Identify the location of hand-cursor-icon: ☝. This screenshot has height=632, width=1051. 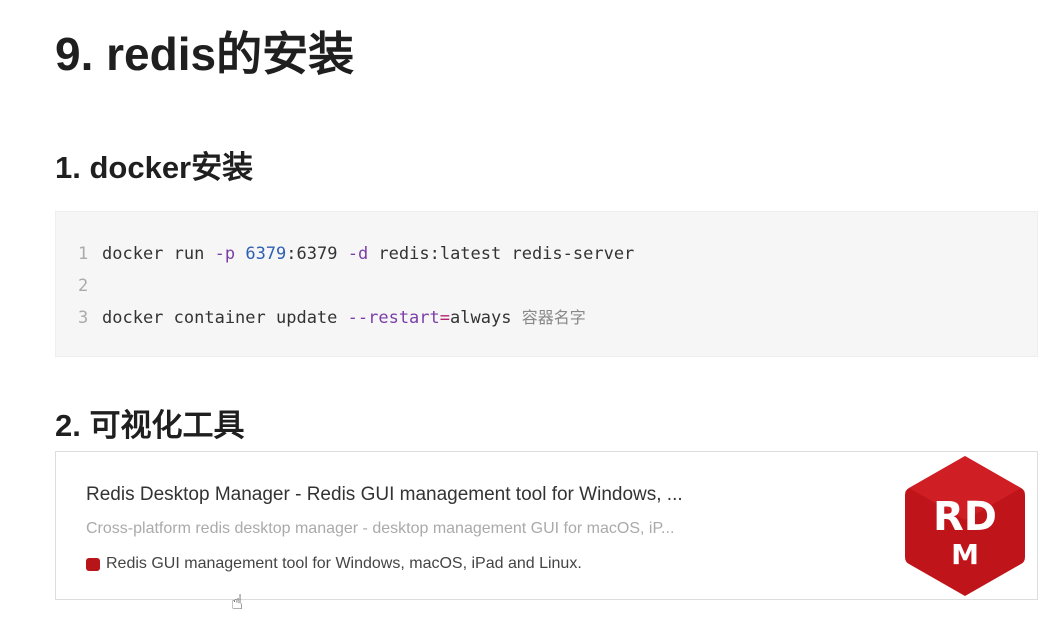
(237, 603).